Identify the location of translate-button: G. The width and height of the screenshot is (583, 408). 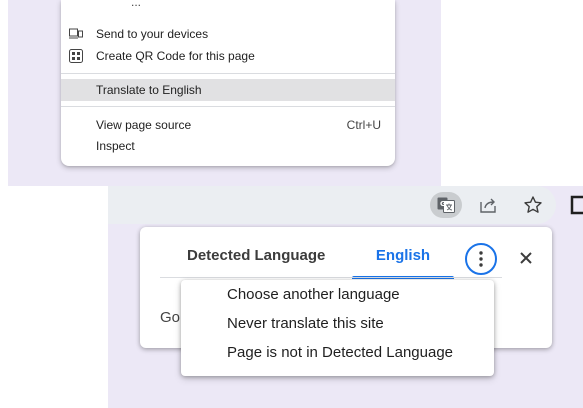
(446, 205).